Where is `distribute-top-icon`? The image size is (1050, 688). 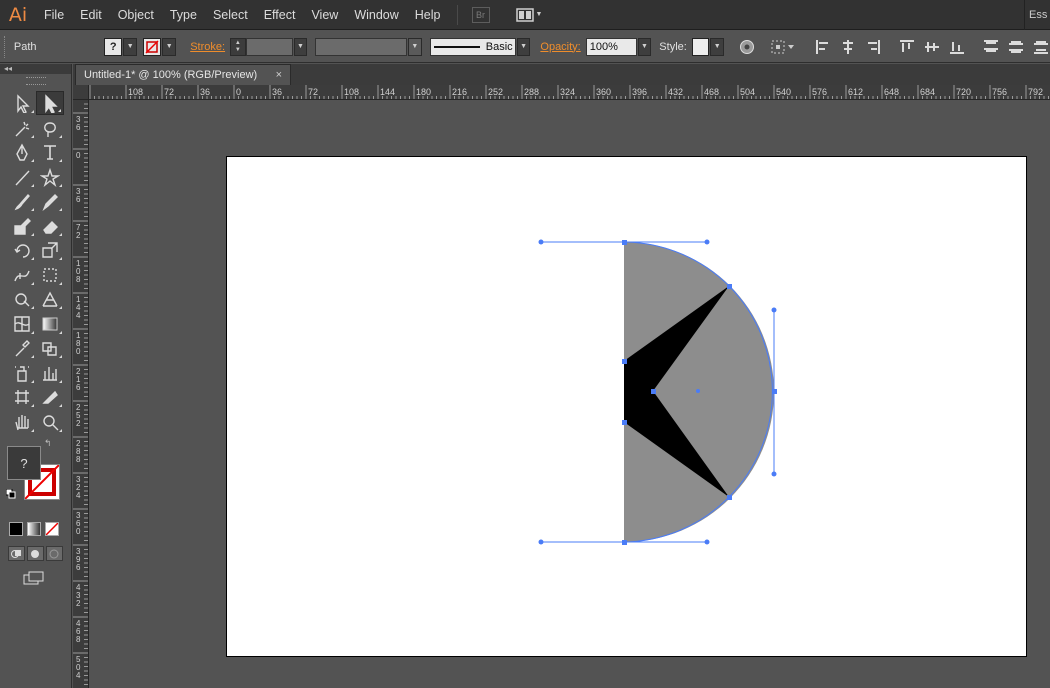 distribute-top-icon is located at coordinates (991, 45).